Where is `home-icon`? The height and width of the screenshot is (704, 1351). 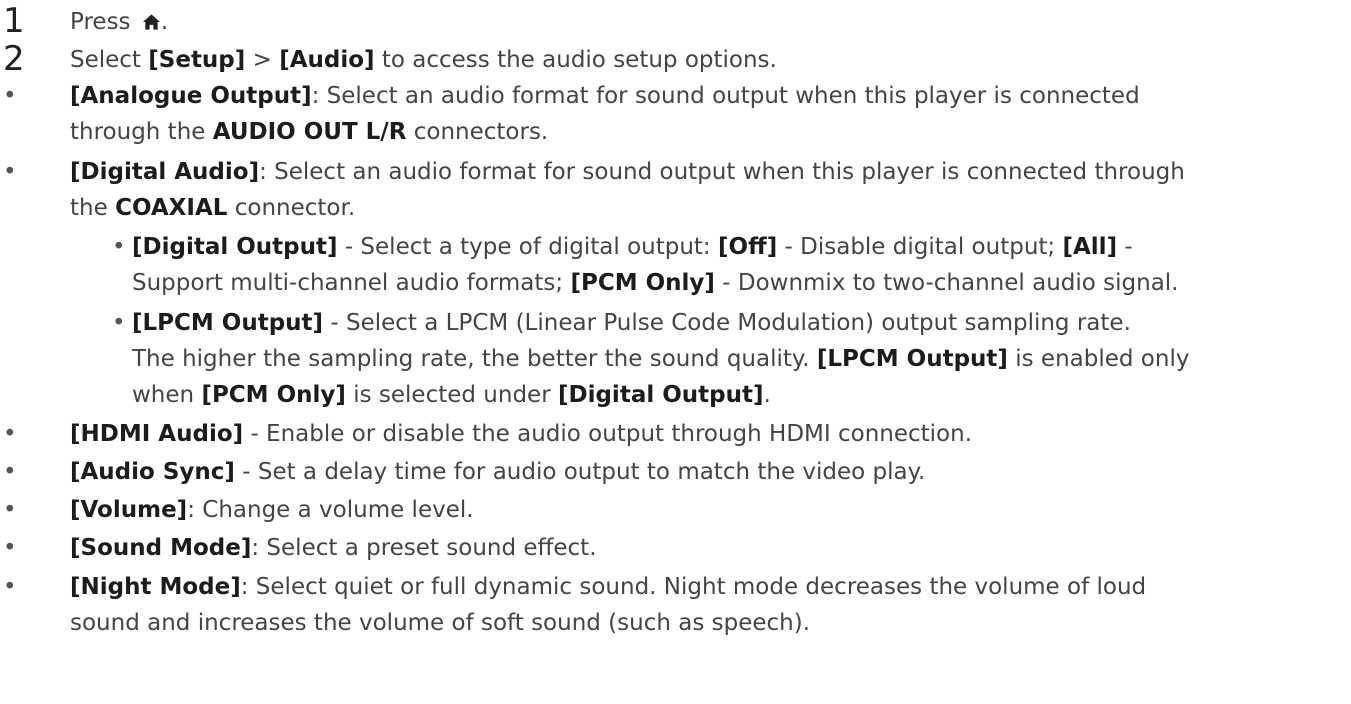 home-icon is located at coordinates (151, 22).